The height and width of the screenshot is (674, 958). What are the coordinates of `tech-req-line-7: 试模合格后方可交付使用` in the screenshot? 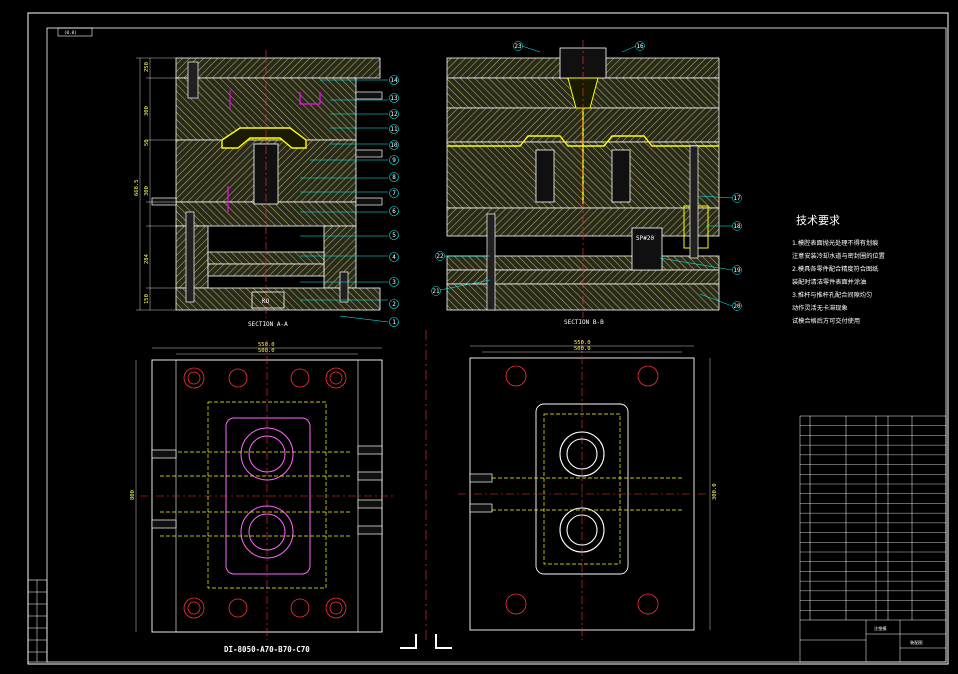 It's located at (826, 321).